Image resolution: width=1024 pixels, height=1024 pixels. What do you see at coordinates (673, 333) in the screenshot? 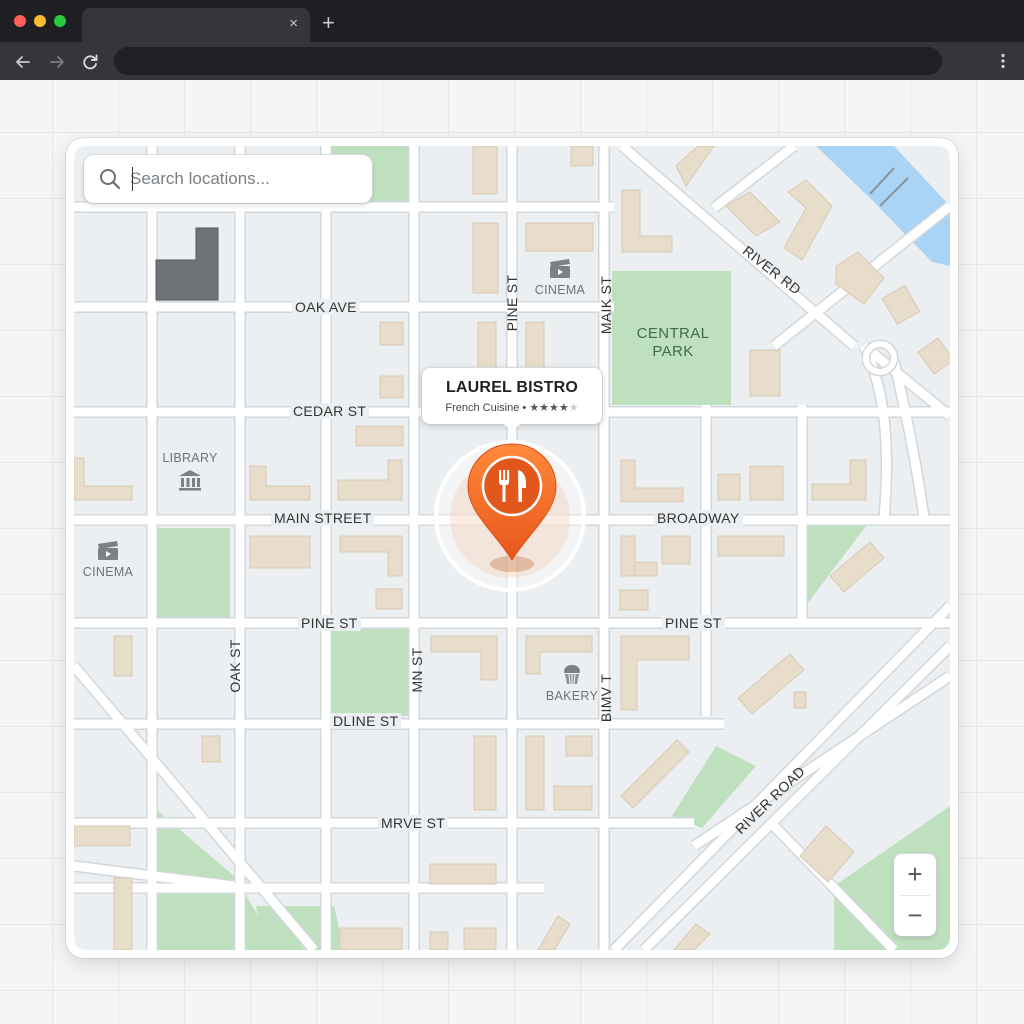
I see `park-label-line1: CENTRAL` at bounding box center [673, 333].